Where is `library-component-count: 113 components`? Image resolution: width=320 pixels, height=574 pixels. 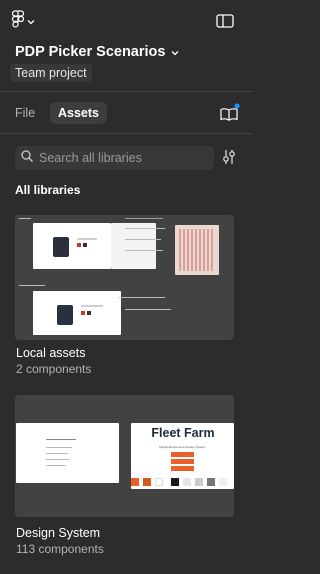 library-component-count: 113 components is located at coordinates (60, 549).